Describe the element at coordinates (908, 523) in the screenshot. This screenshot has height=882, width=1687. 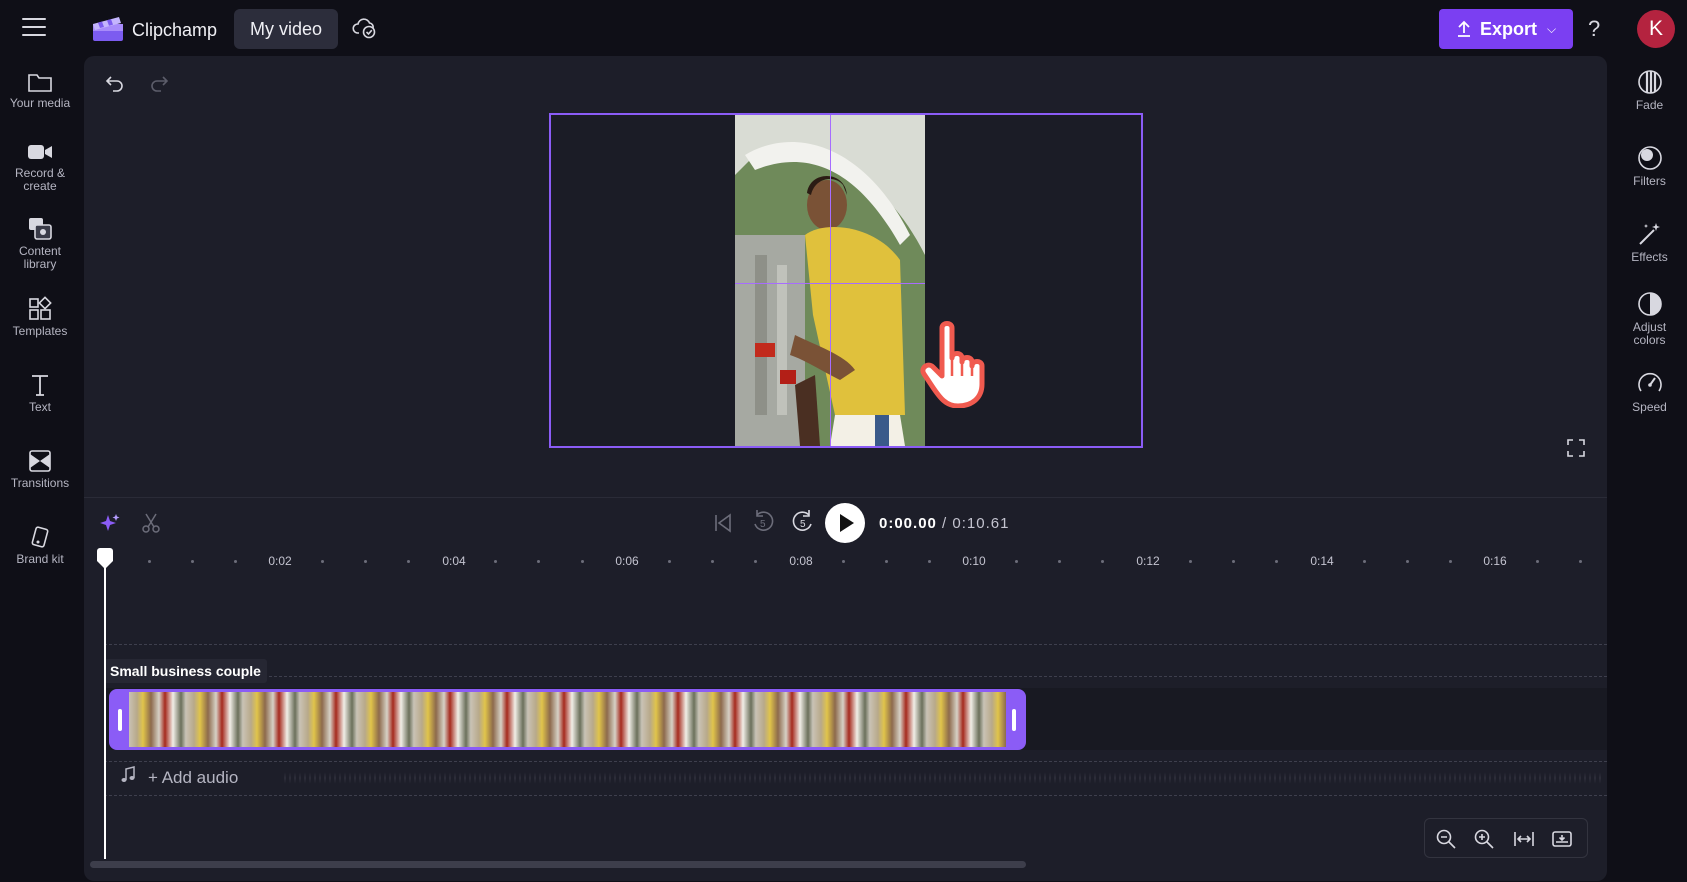
I see `current-time: 0:00.00` at that location.